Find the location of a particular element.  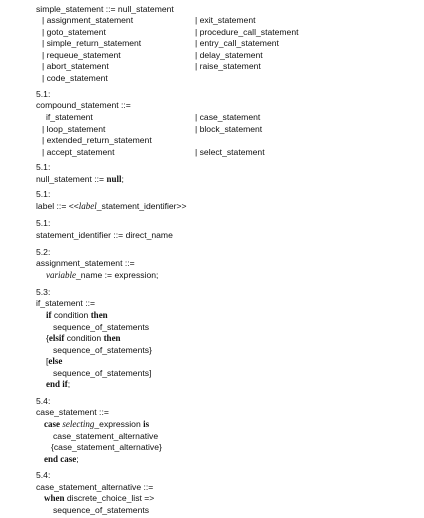

sequence-line: sequence_of_statements} is located at coordinates (102, 350).